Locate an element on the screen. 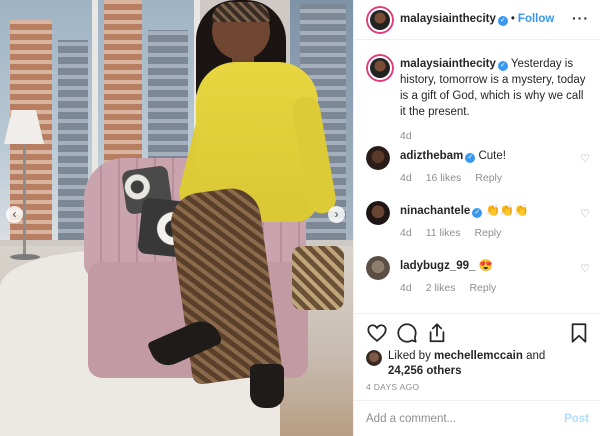 Image resolution: width=600 pixels, height=436 pixels. comment-username: ninachantele is located at coordinates (435, 211).